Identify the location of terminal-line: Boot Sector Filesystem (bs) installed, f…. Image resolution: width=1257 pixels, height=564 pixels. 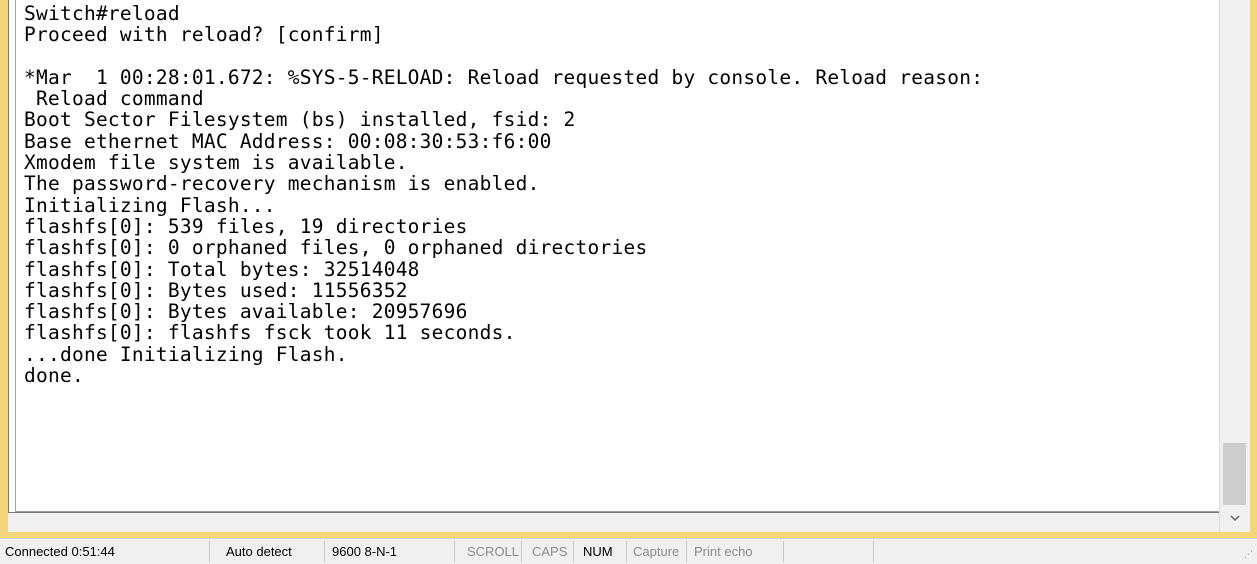
(300, 120).